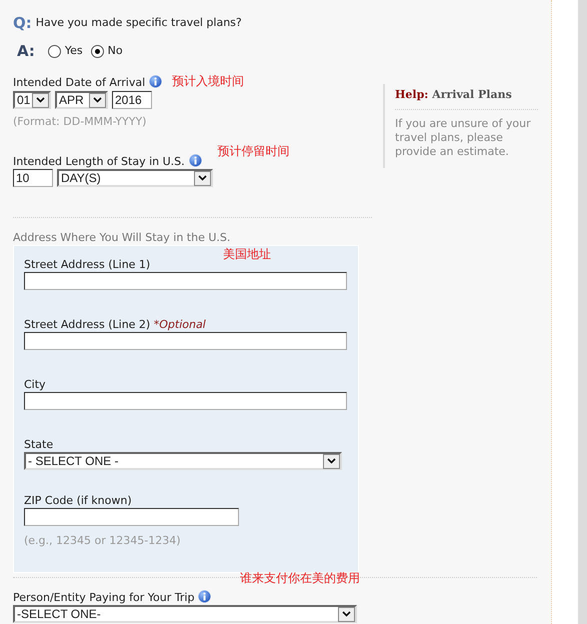 The height and width of the screenshot is (624, 587). What do you see at coordinates (122, 238) in the screenshot?
I see `section-heading: Address Where You Will Stay in the U.S.` at bounding box center [122, 238].